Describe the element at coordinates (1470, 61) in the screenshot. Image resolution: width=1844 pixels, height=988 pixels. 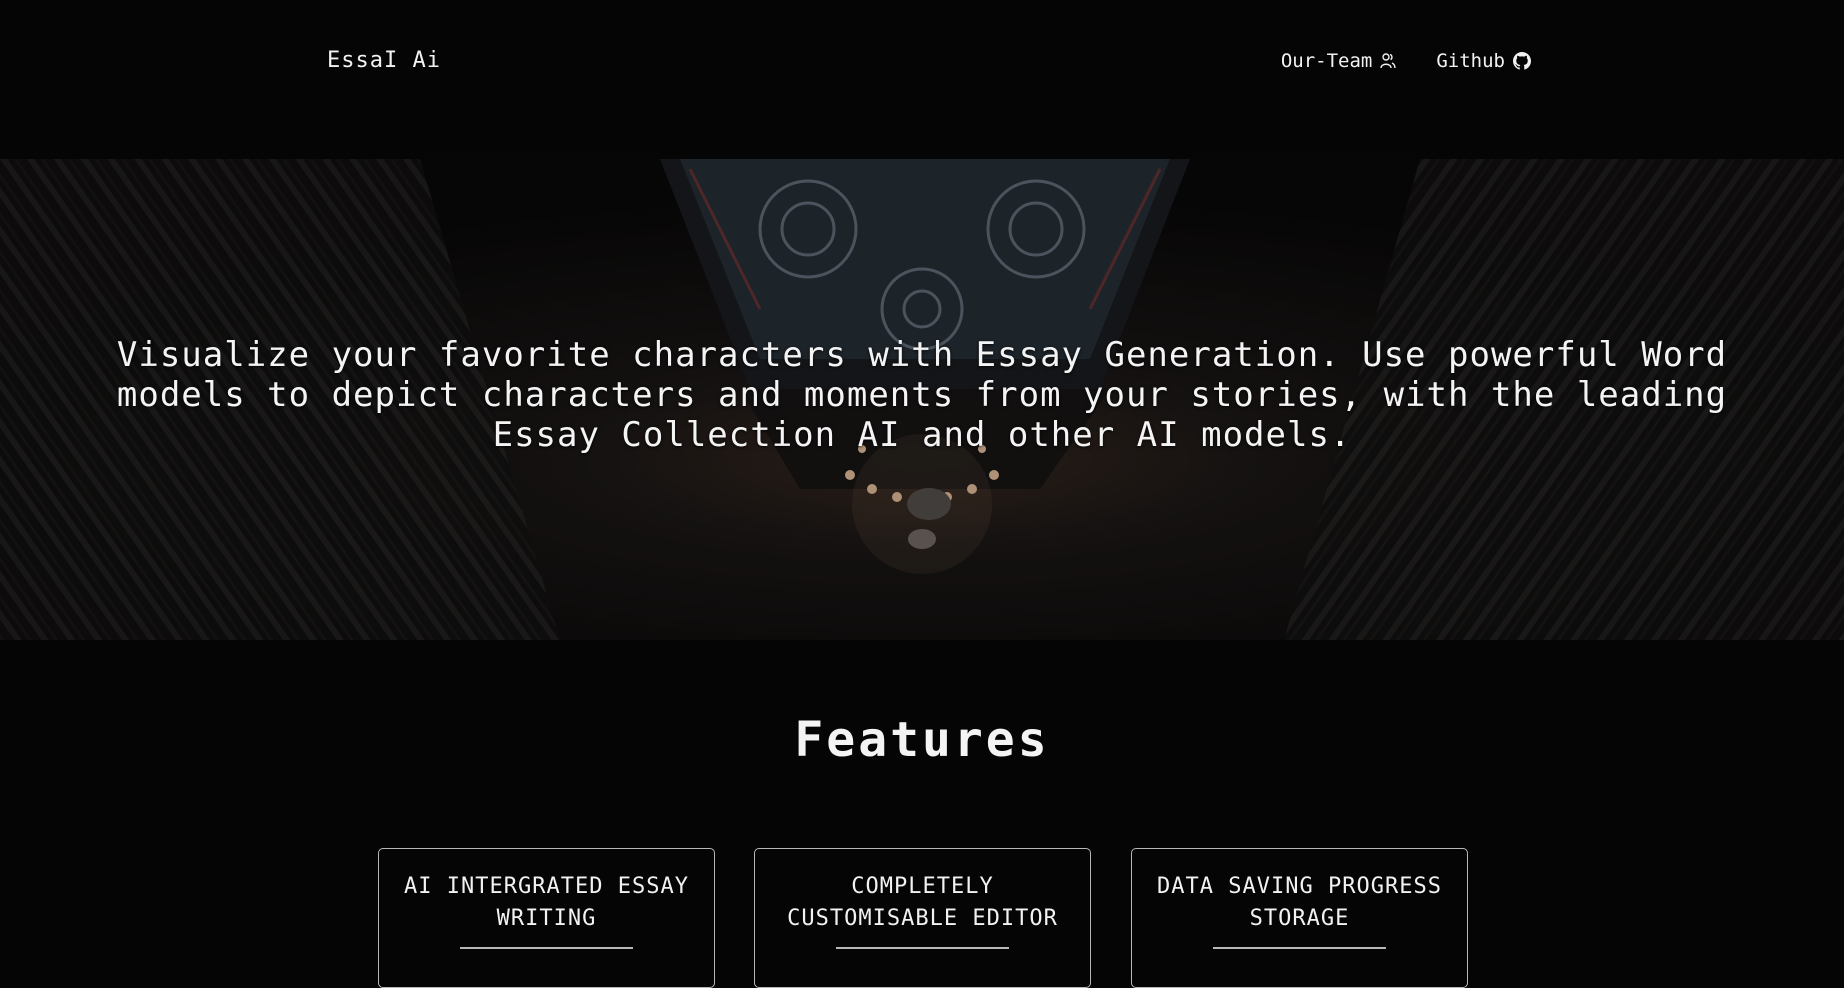
I see `nav-link-label: Github` at that location.